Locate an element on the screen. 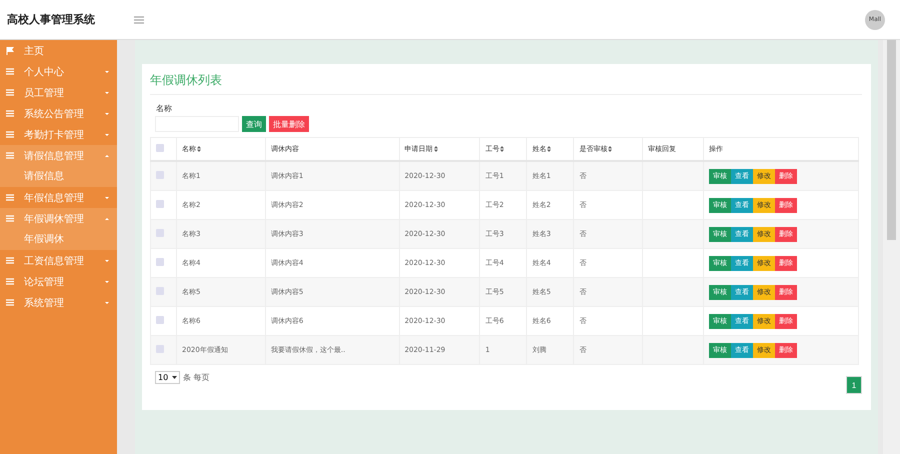 The height and width of the screenshot is (454, 900). flag-icon is located at coordinates (10, 50).